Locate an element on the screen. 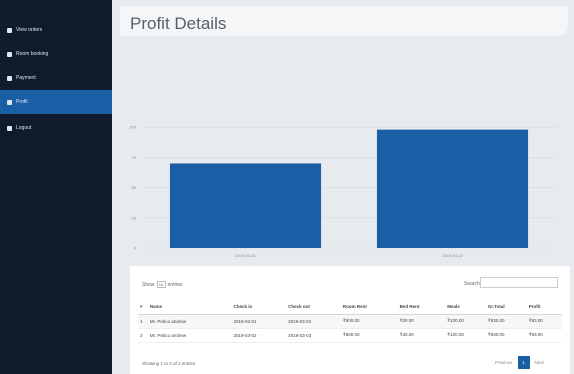 This screenshot has width=574, height=374. sidebar-item-logout: Logout is located at coordinates (56, 128).